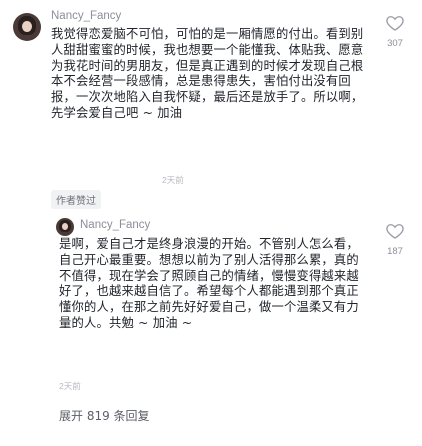  What do you see at coordinates (27, 27) in the screenshot?
I see `comment-avatar` at bounding box center [27, 27].